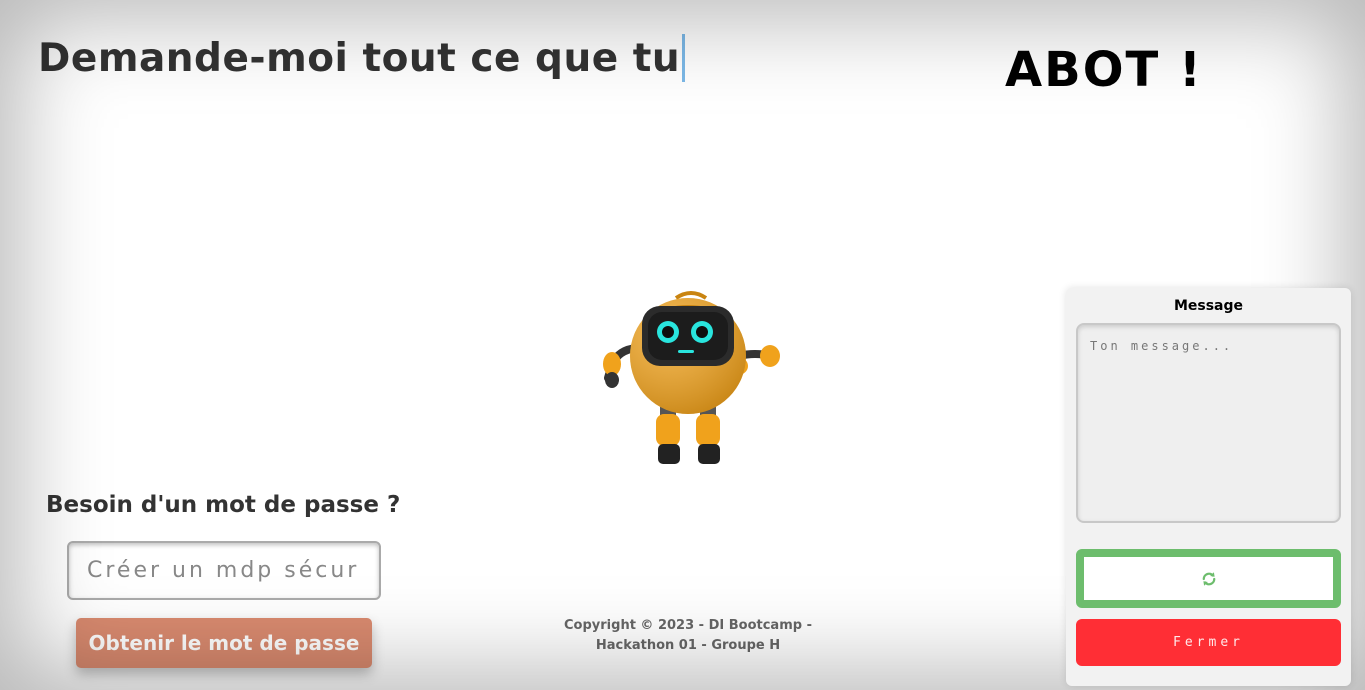 The image size is (1365, 690). What do you see at coordinates (1208, 423) in the screenshot?
I see `message-textarea` at bounding box center [1208, 423].